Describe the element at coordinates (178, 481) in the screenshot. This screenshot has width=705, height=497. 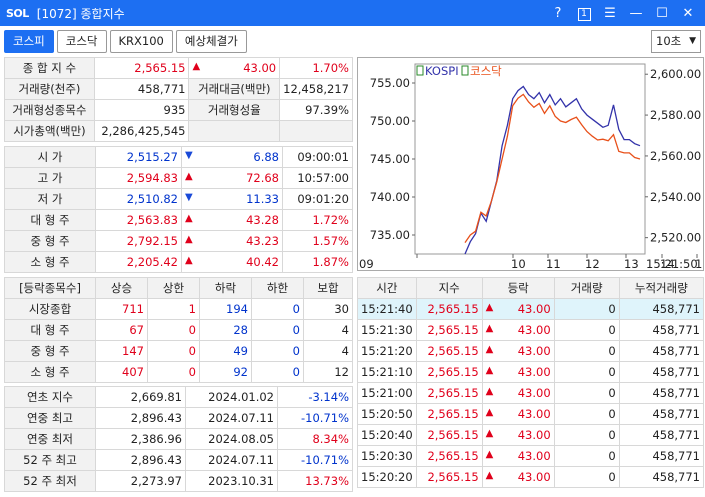
I see `history-row: 52 주 최저 2,273.97 2023.10.31 13.73%` at that location.